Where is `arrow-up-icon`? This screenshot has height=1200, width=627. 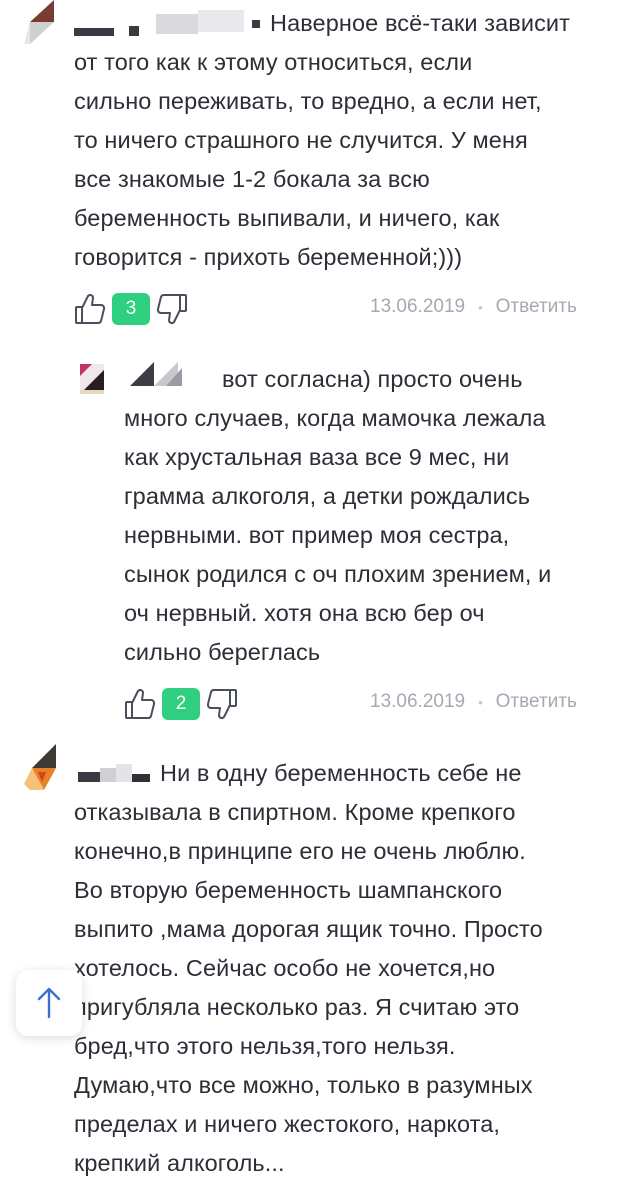 arrow-up-icon is located at coordinates (49, 1003).